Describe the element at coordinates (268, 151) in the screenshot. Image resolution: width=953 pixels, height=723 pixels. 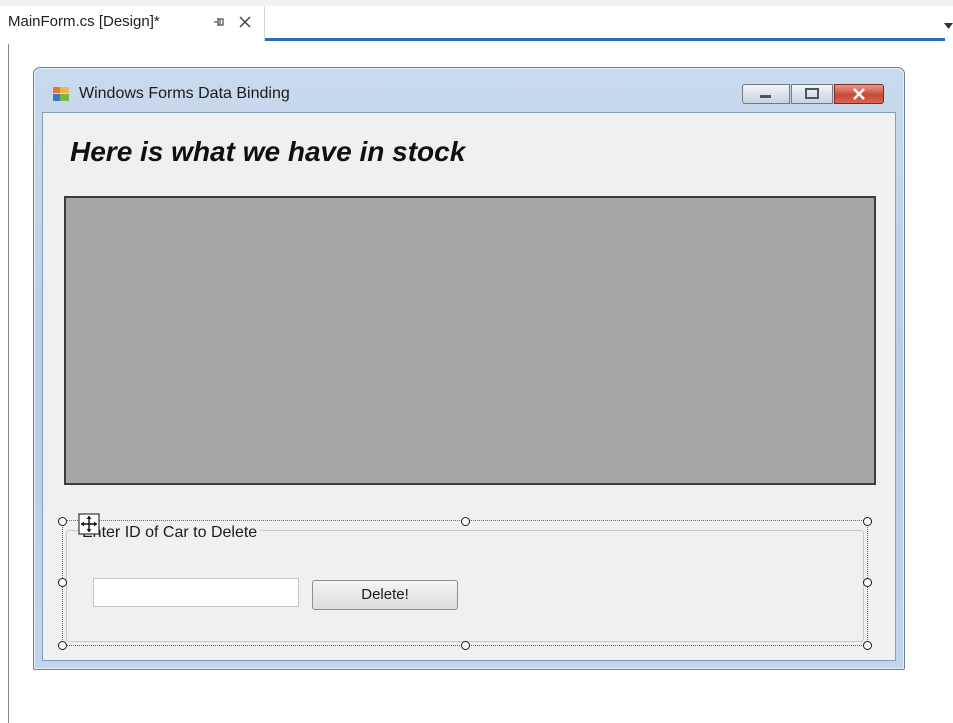
I see `stock-heading: Here is what we have in stock` at that location.